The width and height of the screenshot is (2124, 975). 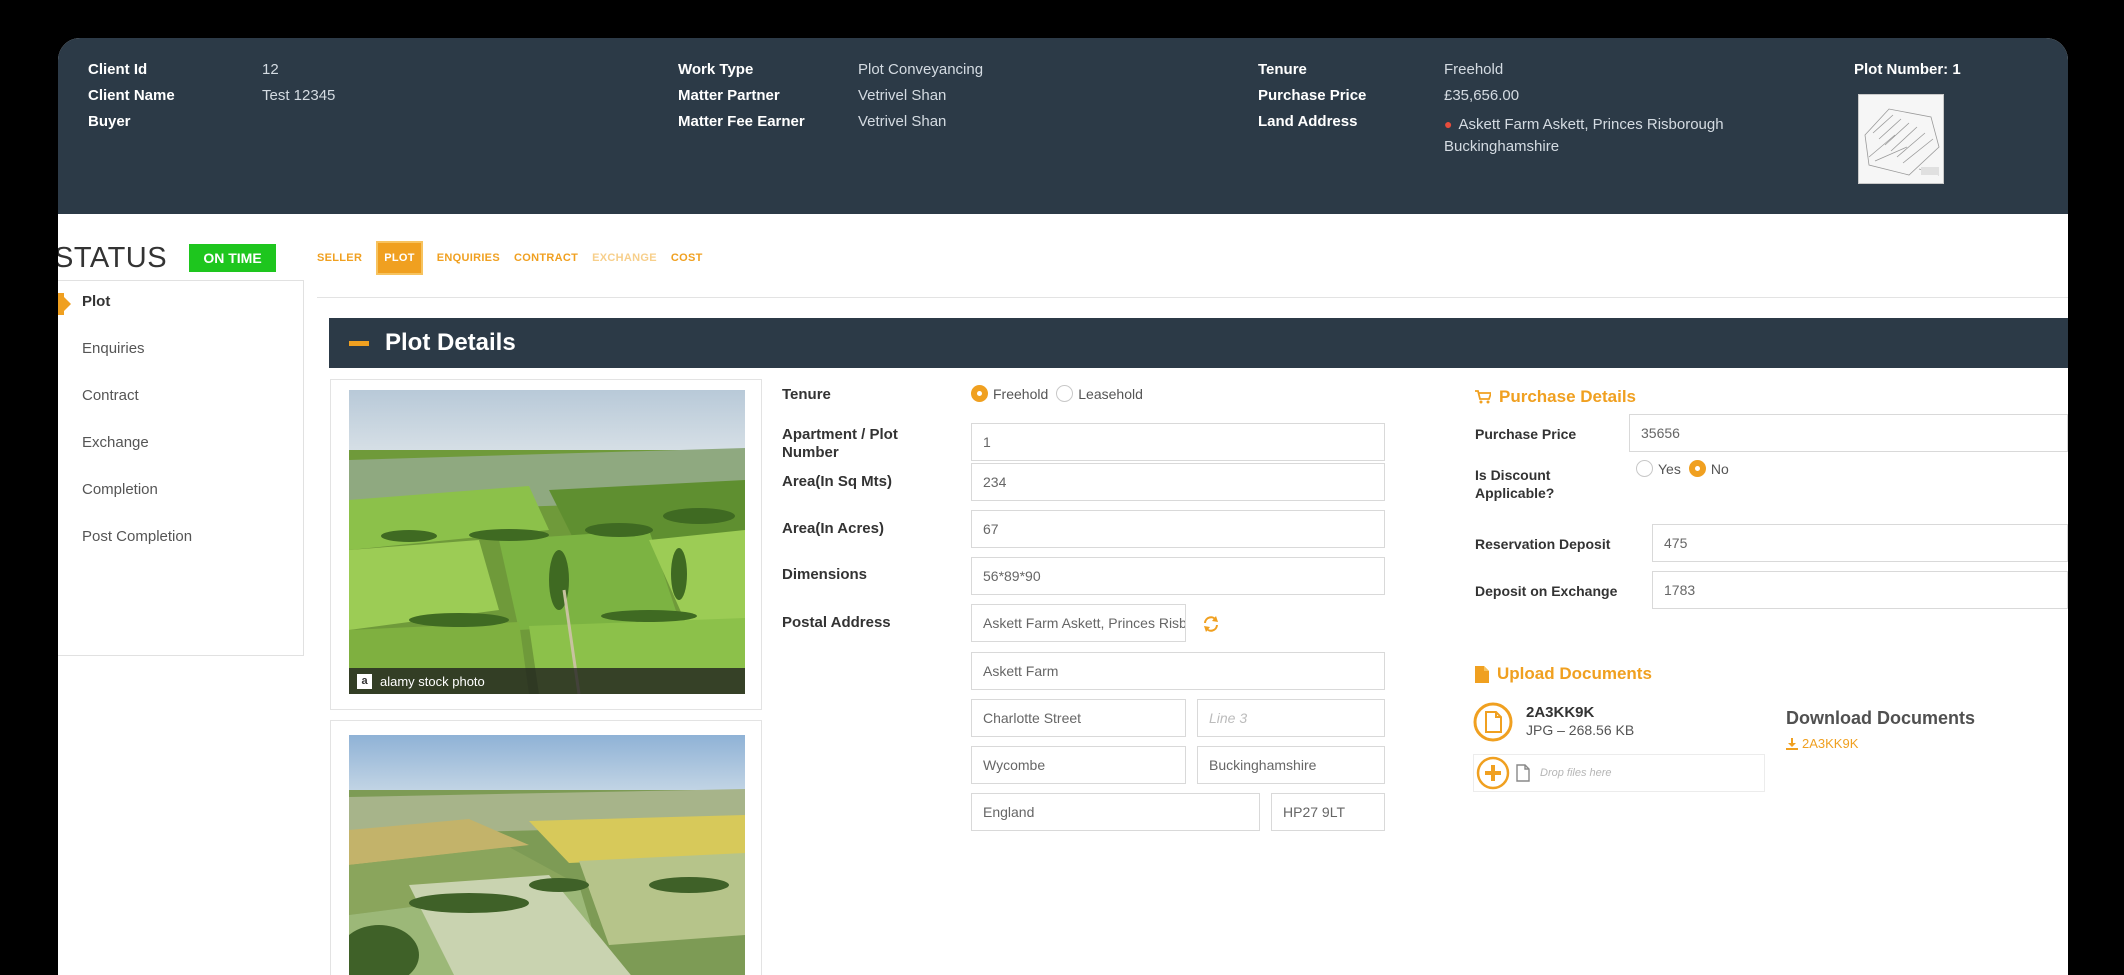 I want to click on watermark-logo: a, so click(x=364, y=681).